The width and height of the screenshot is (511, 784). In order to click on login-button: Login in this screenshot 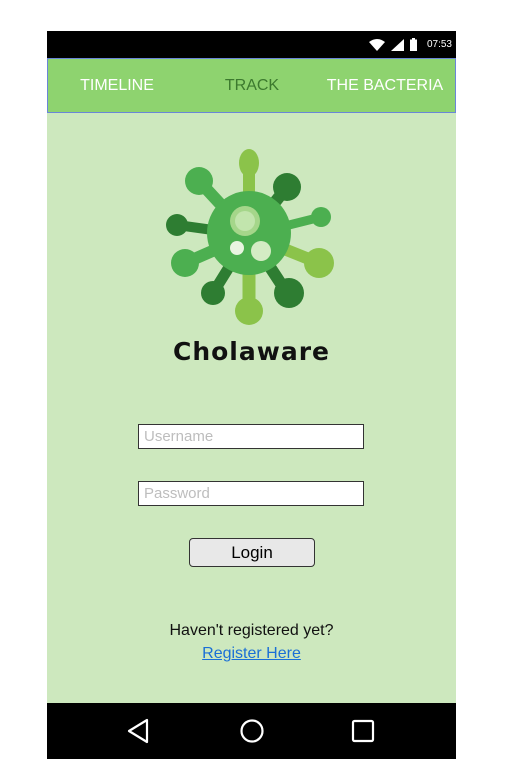, I will do `click(252, 552)`.